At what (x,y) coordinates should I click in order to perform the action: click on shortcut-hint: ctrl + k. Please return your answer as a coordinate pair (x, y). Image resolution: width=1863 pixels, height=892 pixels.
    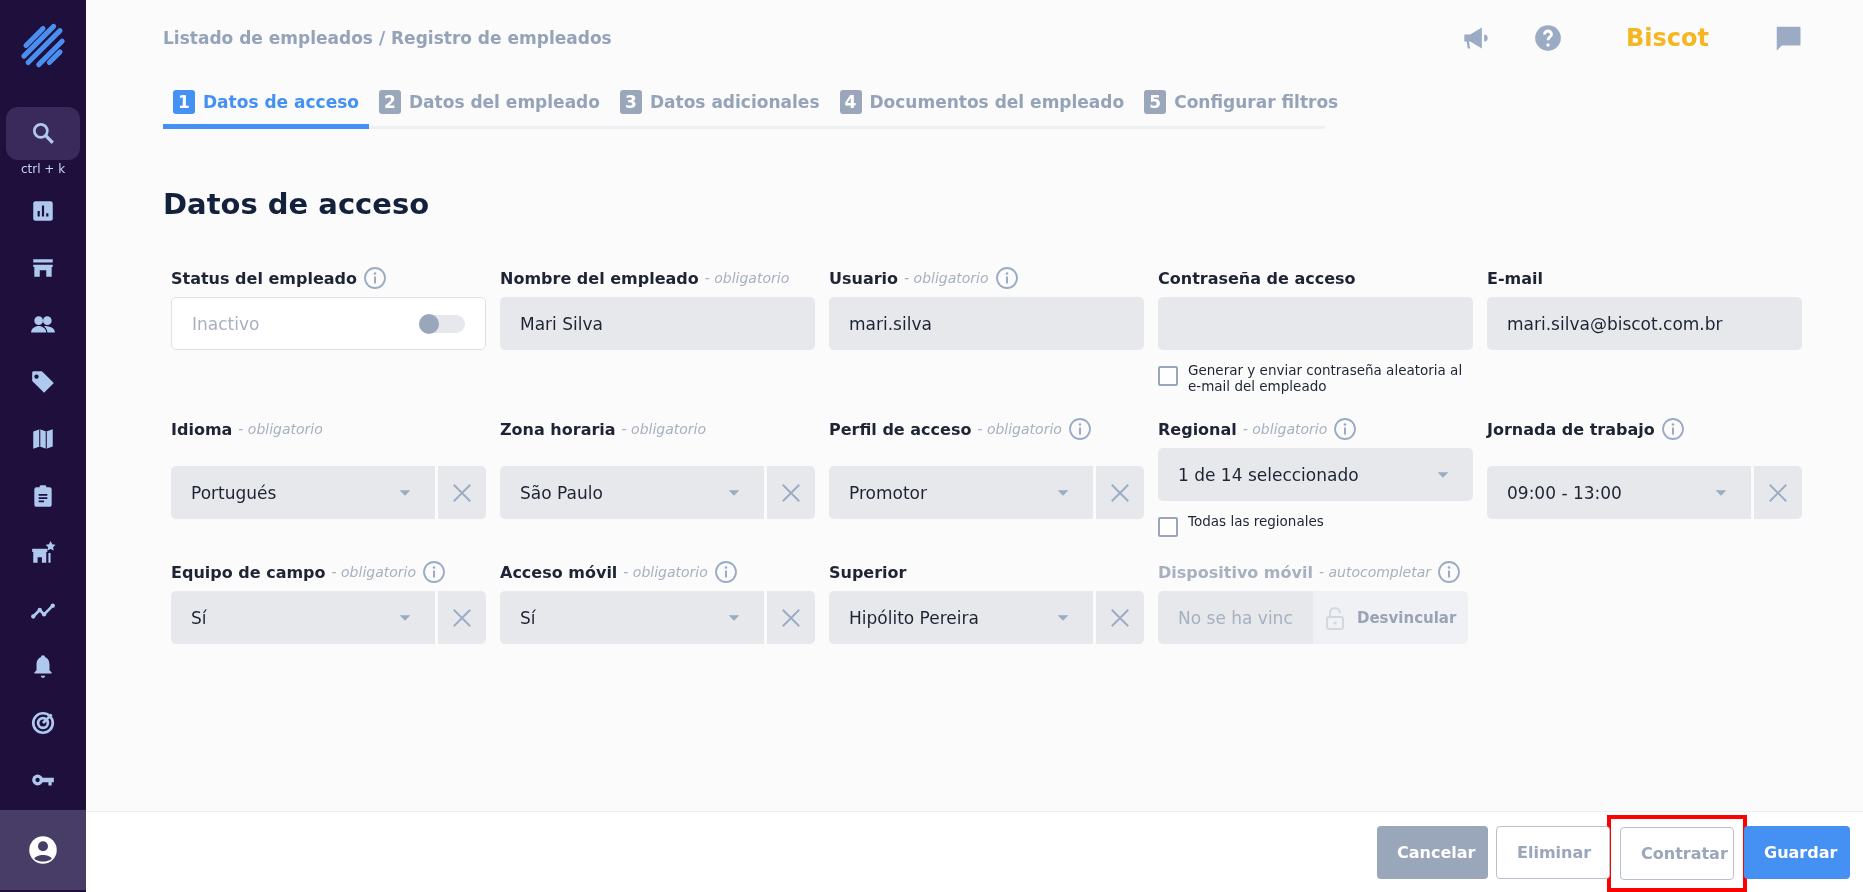
    Looking at the image, I should click on (43, 168).